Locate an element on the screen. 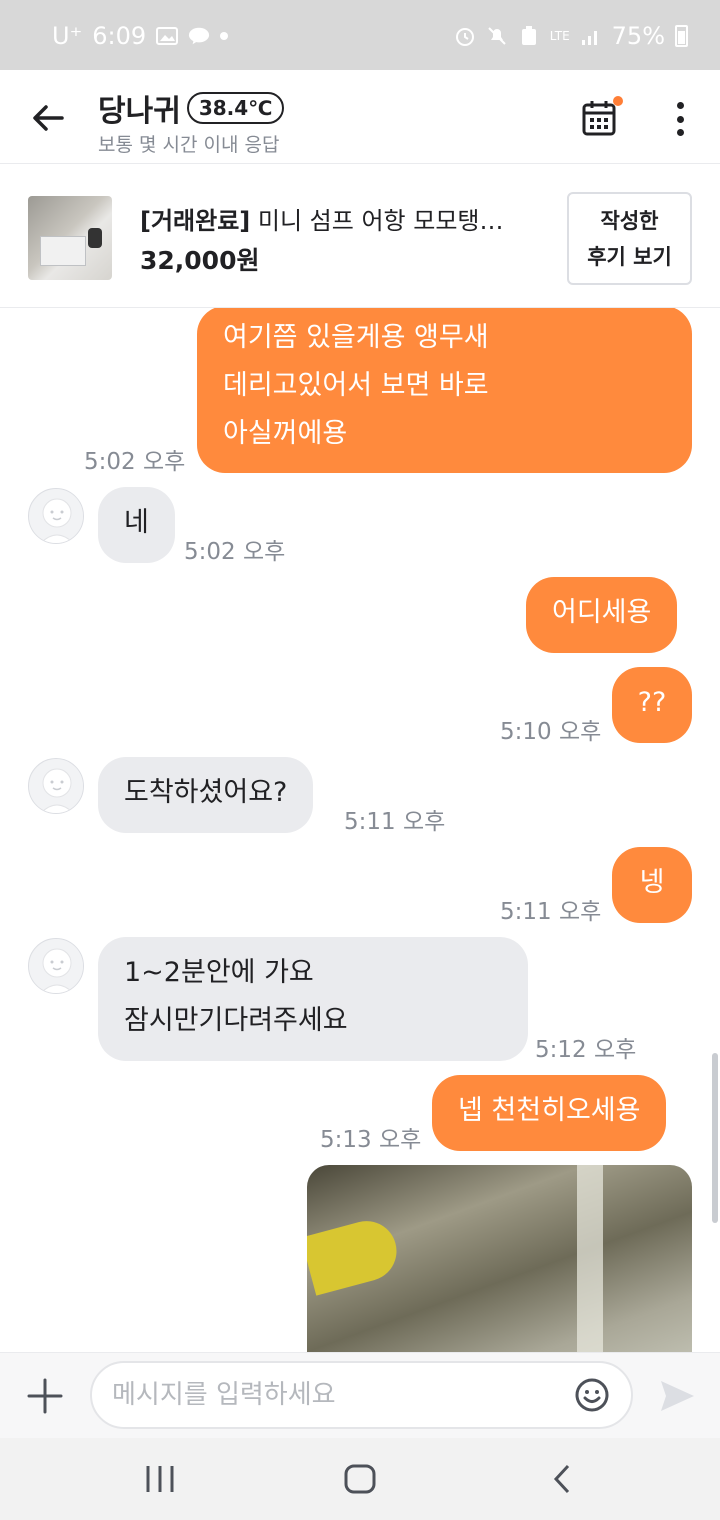 The height and width of the screenshot is (1520, 720). home-button is located at coordinates (360, 1479).